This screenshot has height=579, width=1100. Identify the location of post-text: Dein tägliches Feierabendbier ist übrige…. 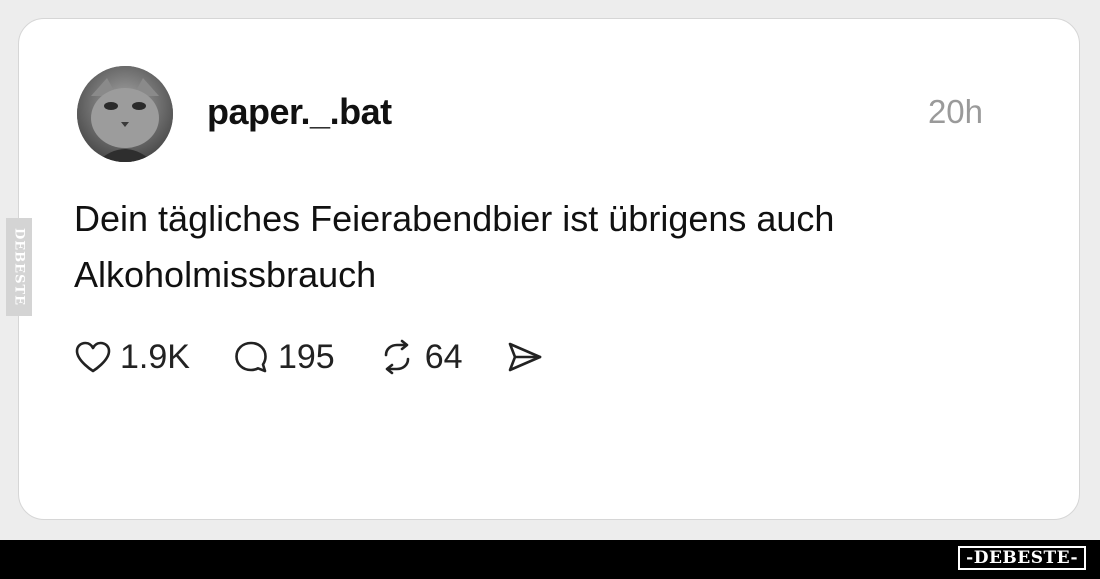
(454, 246).